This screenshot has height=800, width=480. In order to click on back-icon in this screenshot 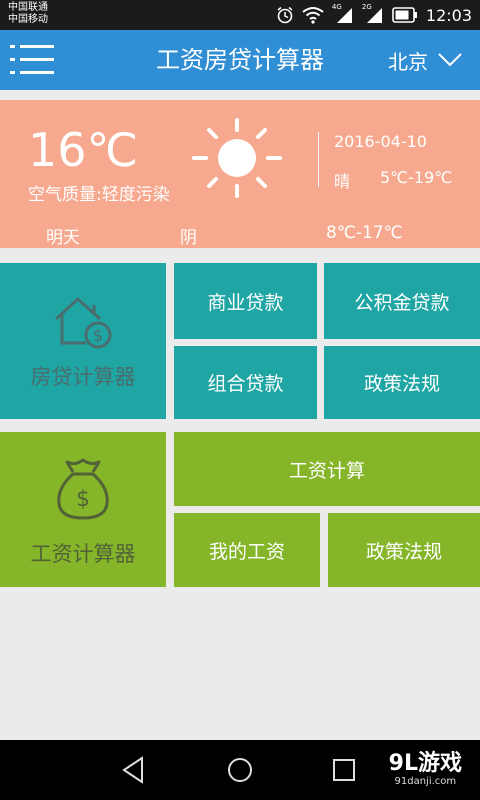, I will do `click(134, 770)`.